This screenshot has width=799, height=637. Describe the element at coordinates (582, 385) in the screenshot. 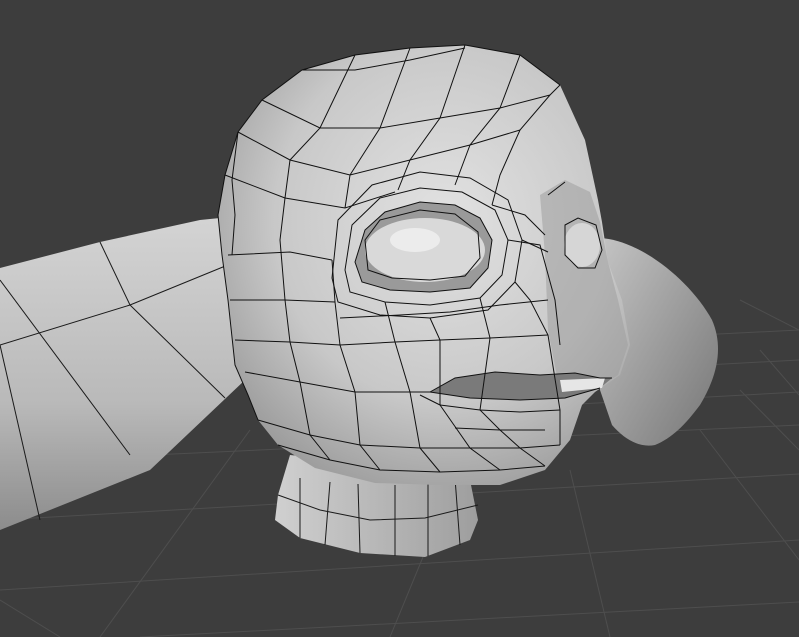

I see `upper-teeth` at that location.